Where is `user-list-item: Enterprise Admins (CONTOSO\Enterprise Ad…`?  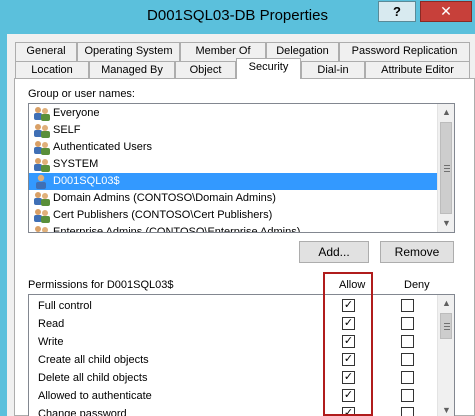 user-list-item: Enterprise Admins (CONTOSO\Enterprise Ad… is located at coordinates (233, 228).